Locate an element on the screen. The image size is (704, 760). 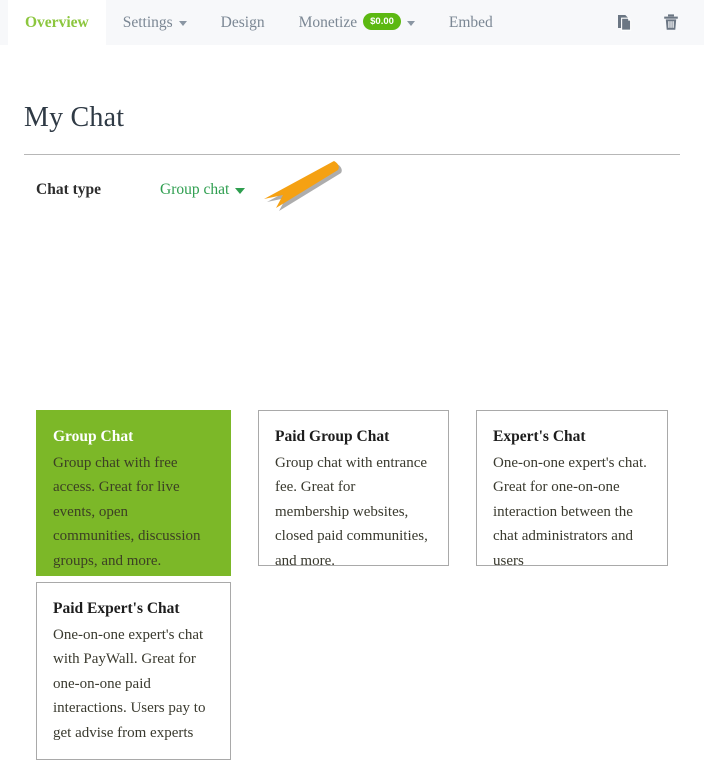
chat-type-dropdown: Group chat is located at coordinates (203, 190).